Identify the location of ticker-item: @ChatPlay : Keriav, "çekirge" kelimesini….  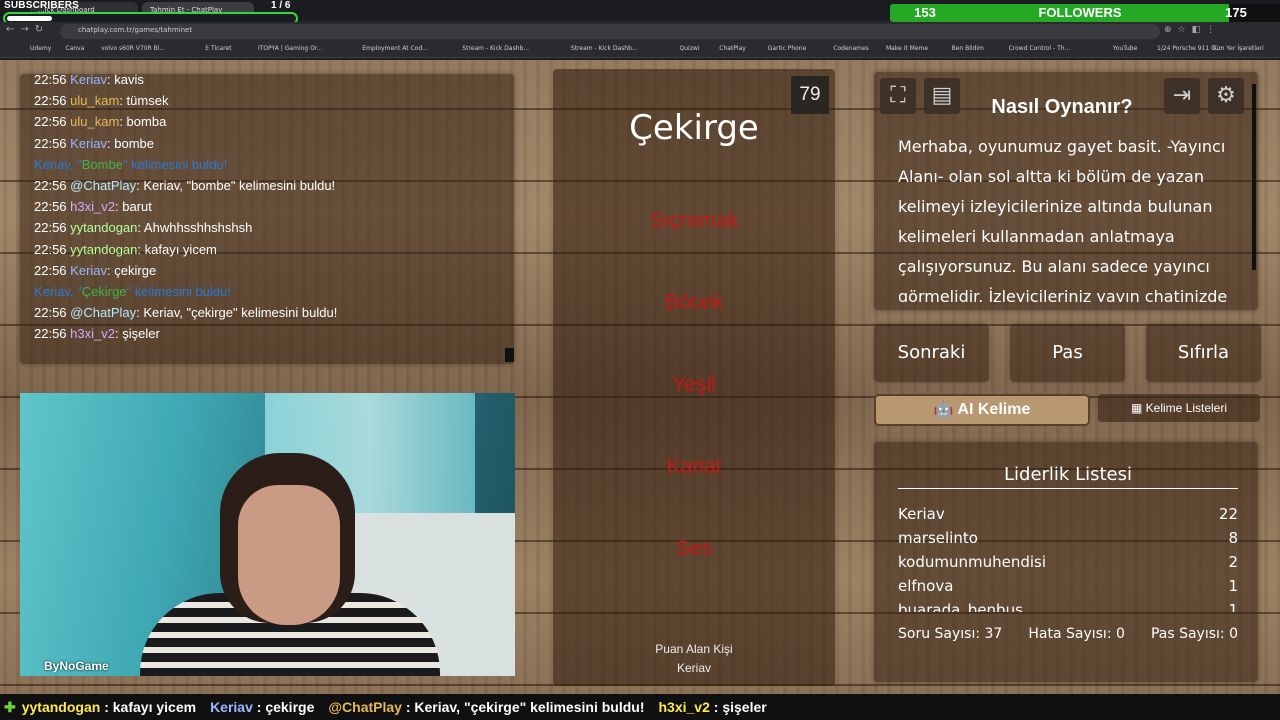
(486, 707).